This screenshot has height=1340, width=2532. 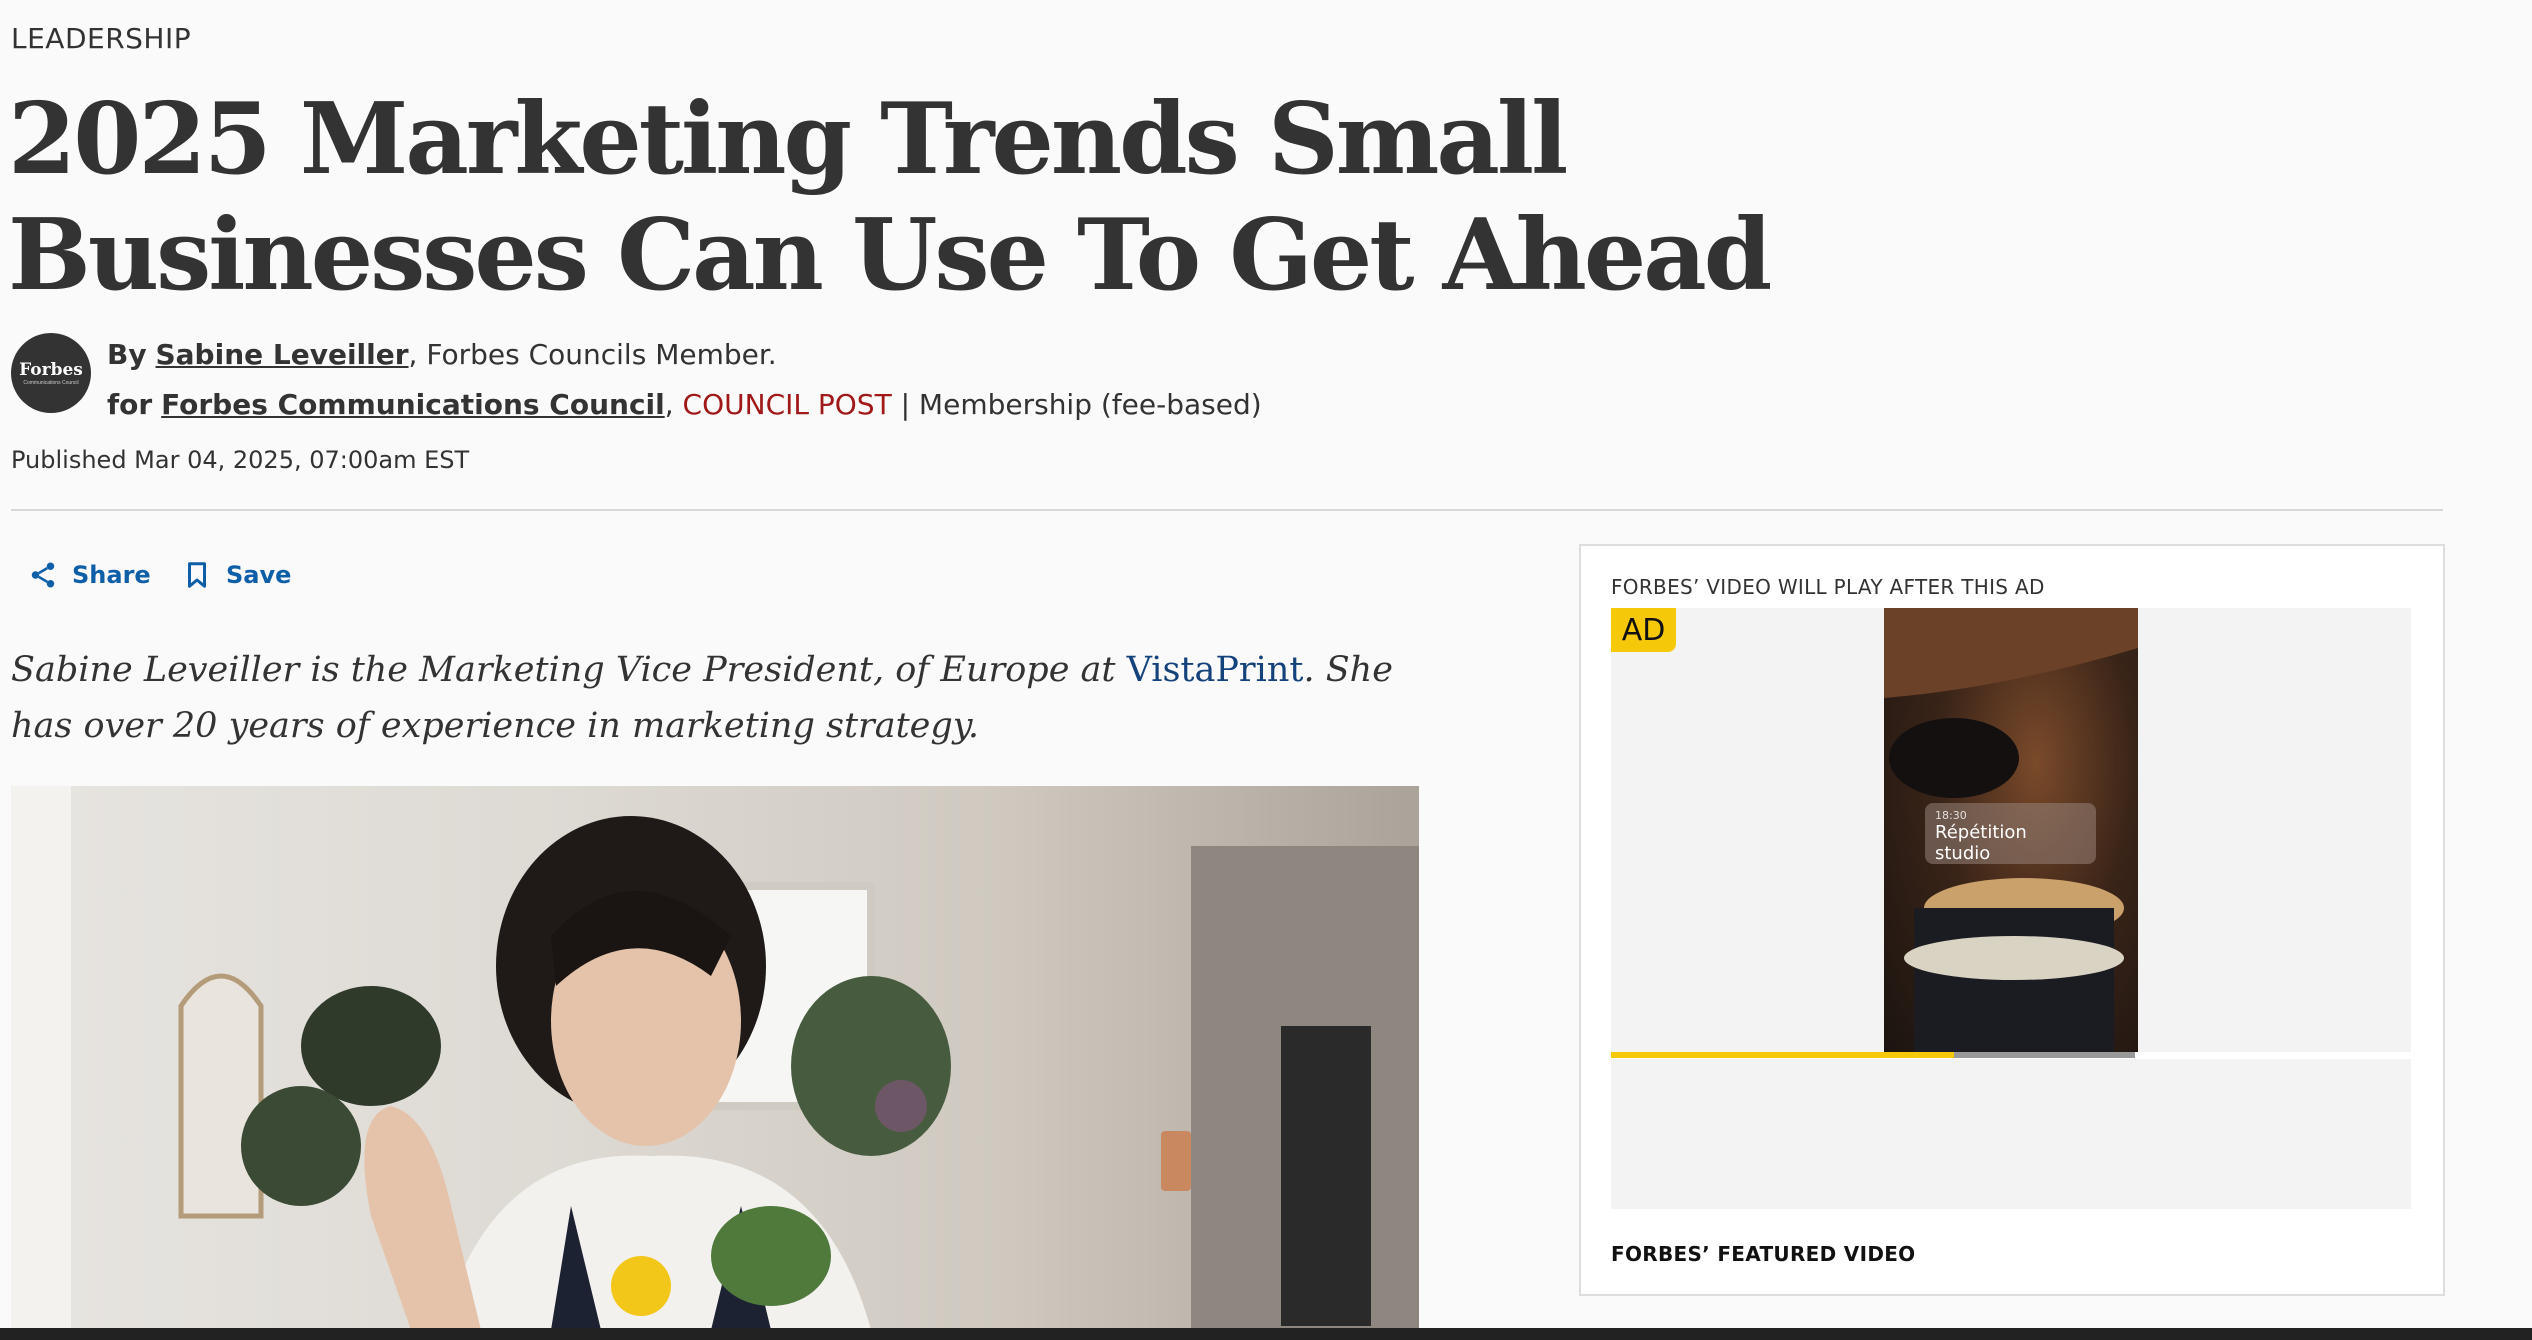 I want to click on share-icon, so click(x=43, y=575).